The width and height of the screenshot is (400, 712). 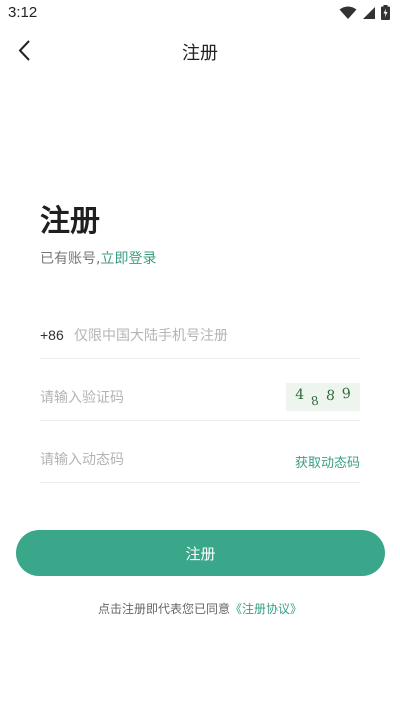 What do you see at coordinates (200, 553) in the screenshot?
I see `register-button: 注册` at bounding box center [200, 553].